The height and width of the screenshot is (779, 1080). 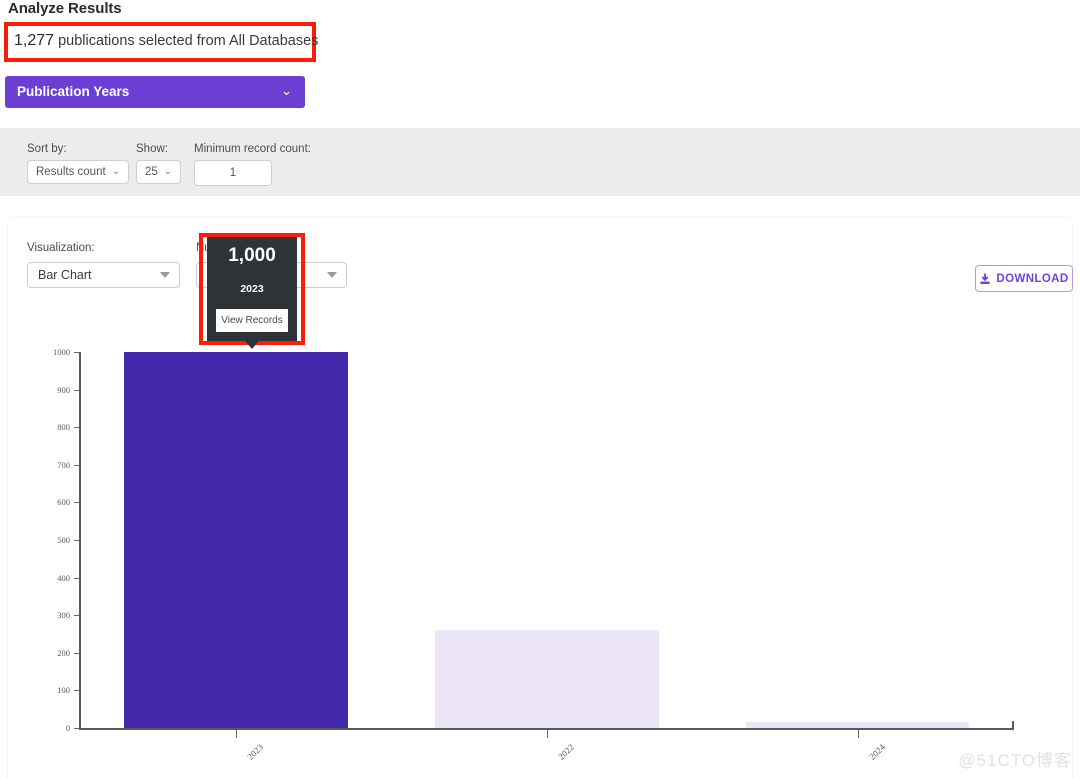 I want to click on bar-2023, so click(x=236, y=540).